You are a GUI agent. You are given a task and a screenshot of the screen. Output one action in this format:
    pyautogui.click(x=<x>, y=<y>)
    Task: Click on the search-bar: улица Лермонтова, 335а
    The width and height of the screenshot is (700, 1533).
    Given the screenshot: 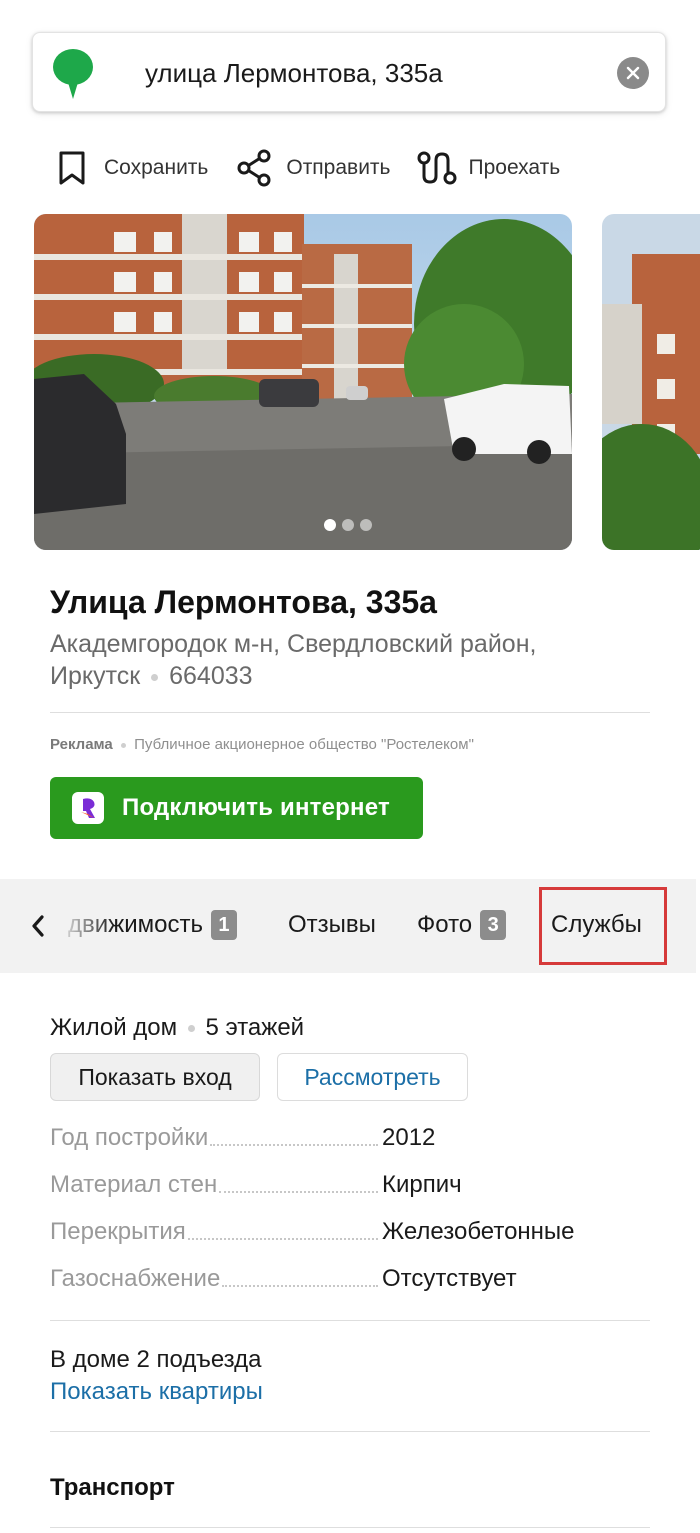 What is the action you would take?
    pyautogui.click(x=349, y=72)
    